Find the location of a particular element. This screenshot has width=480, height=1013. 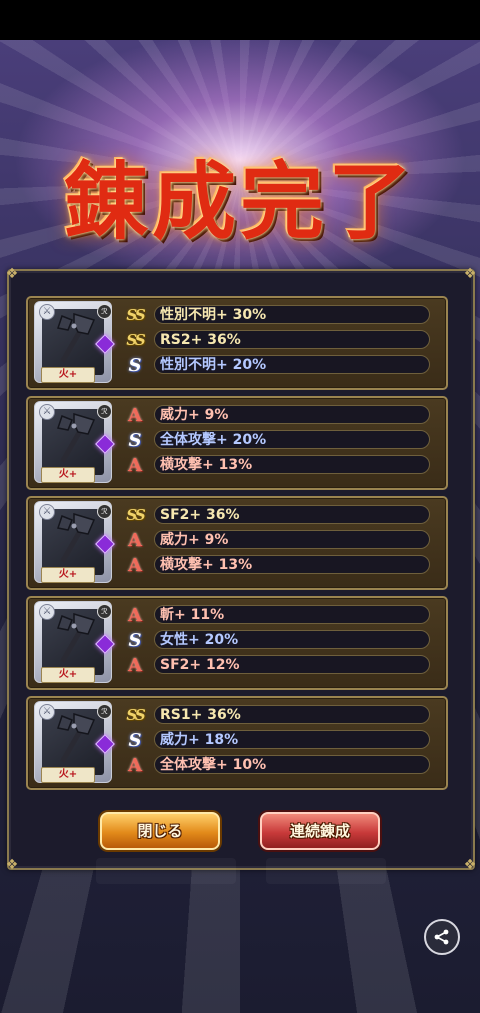

skill-text: 性別不明+ 20% is located at coordinates (292, 364).